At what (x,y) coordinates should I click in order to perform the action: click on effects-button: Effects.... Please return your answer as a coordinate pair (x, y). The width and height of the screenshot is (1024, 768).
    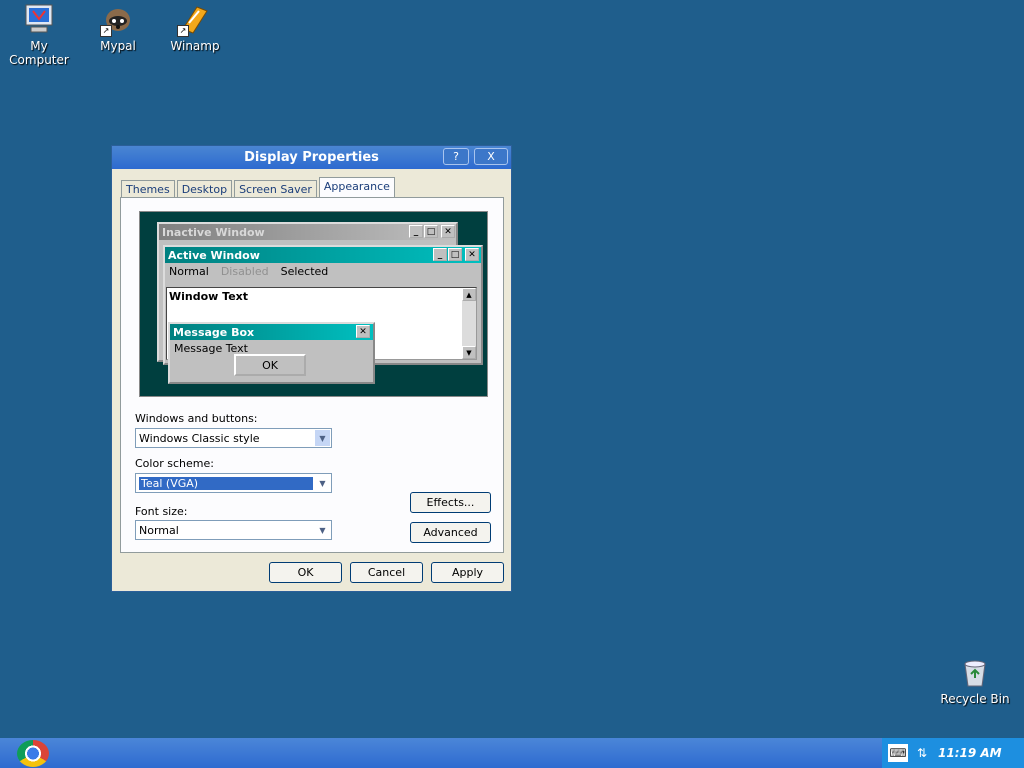
    Looking at the image, I should click on (450, 502).